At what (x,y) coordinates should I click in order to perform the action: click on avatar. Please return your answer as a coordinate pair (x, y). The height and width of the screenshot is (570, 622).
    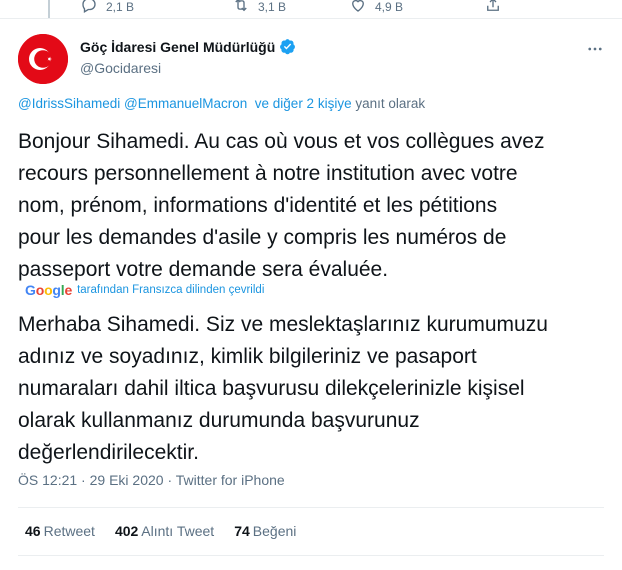
    Looking at the image, I should click on (43, 59).